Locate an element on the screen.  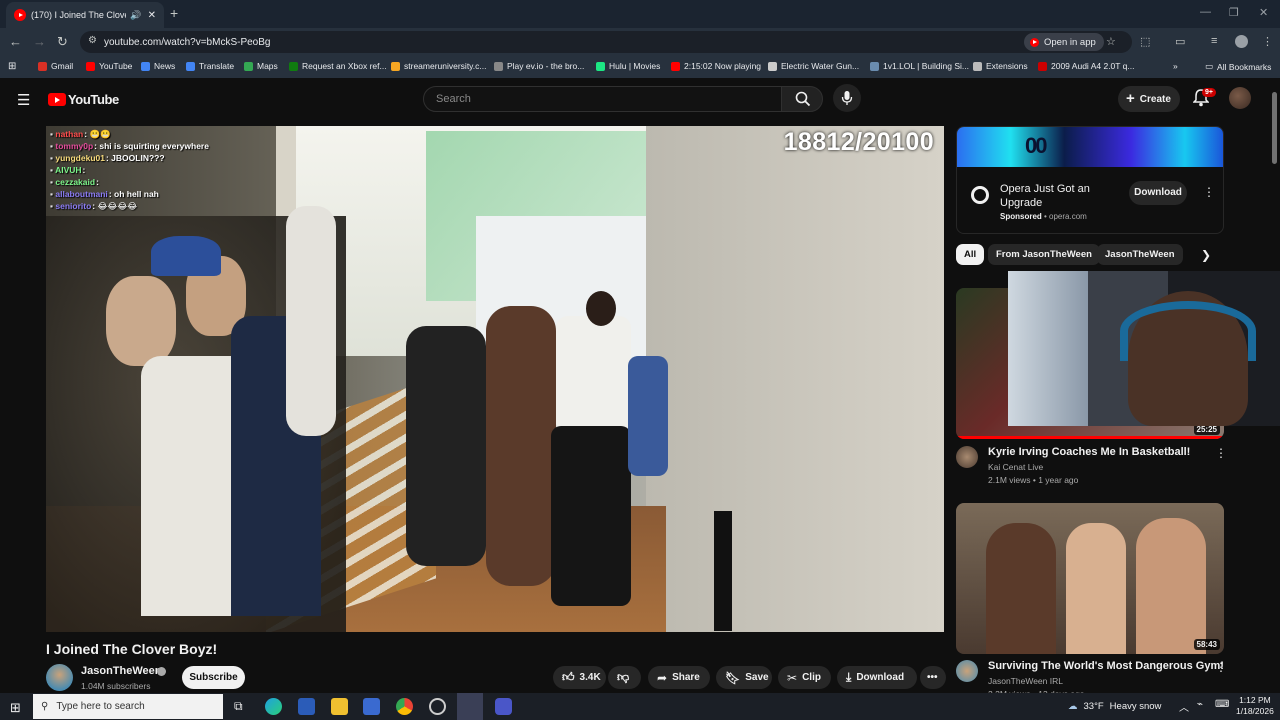
search-input: Search is located at coordinates (602, 99).